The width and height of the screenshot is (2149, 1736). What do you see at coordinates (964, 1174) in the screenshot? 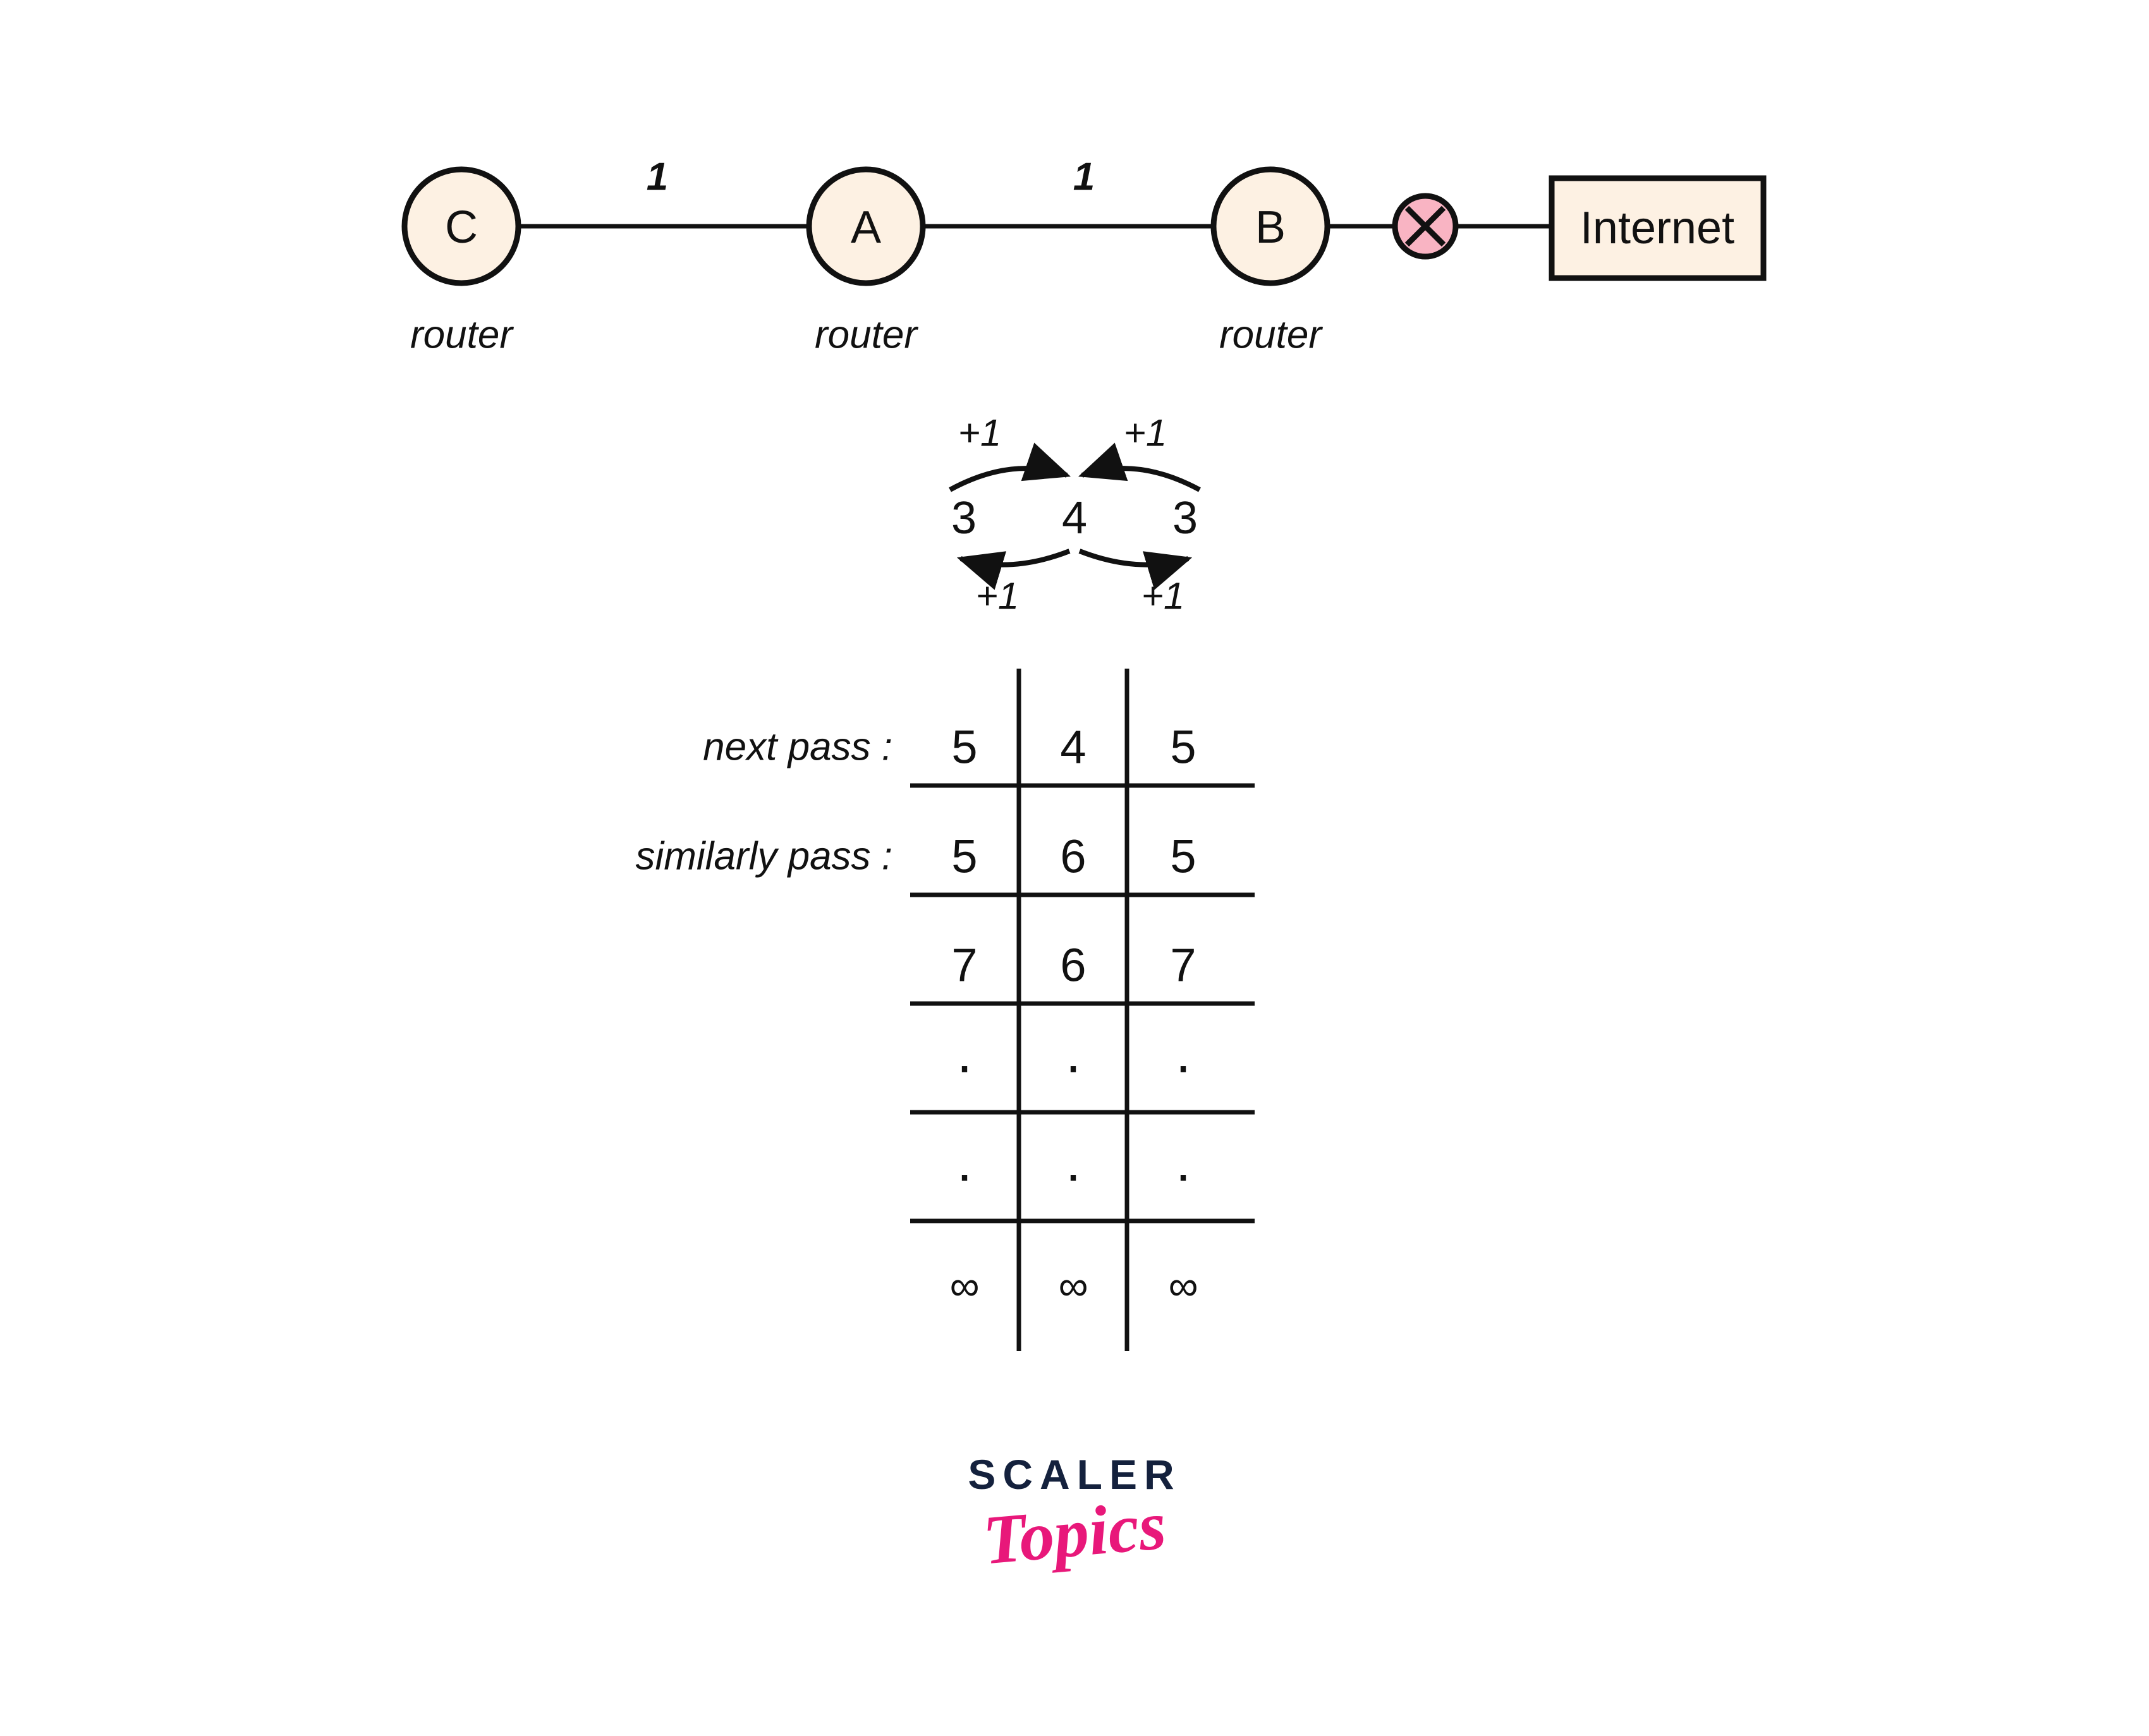
I see `table-cell-r4c0: ·` at bounding box center [964, 1174].